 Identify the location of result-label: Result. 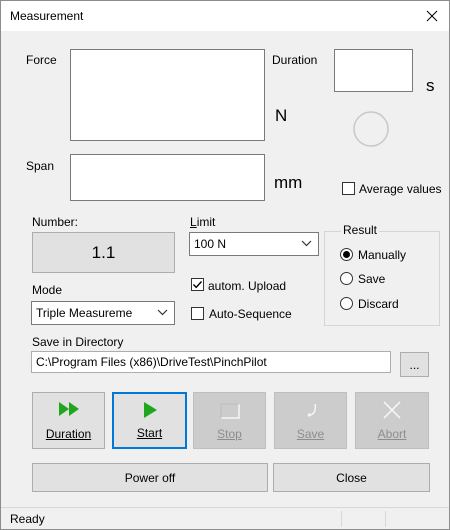
(360, 230).